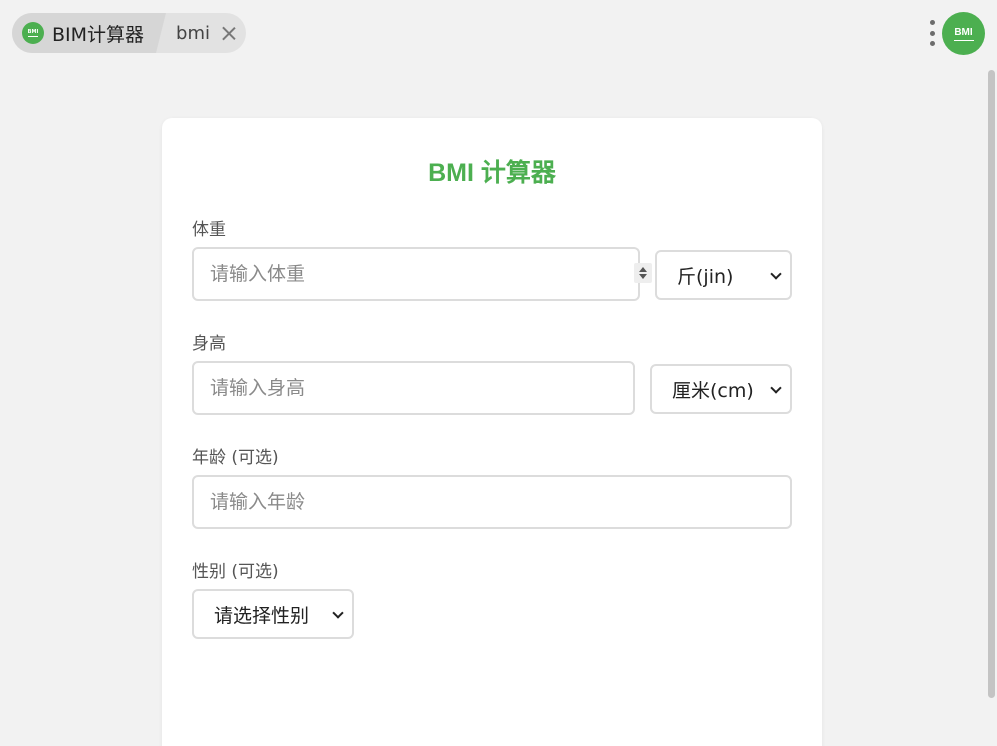  What do you see at coordinates (209, 344) in the screenshot?
I see `height-label: 身高` at bounding box center [209, 344].